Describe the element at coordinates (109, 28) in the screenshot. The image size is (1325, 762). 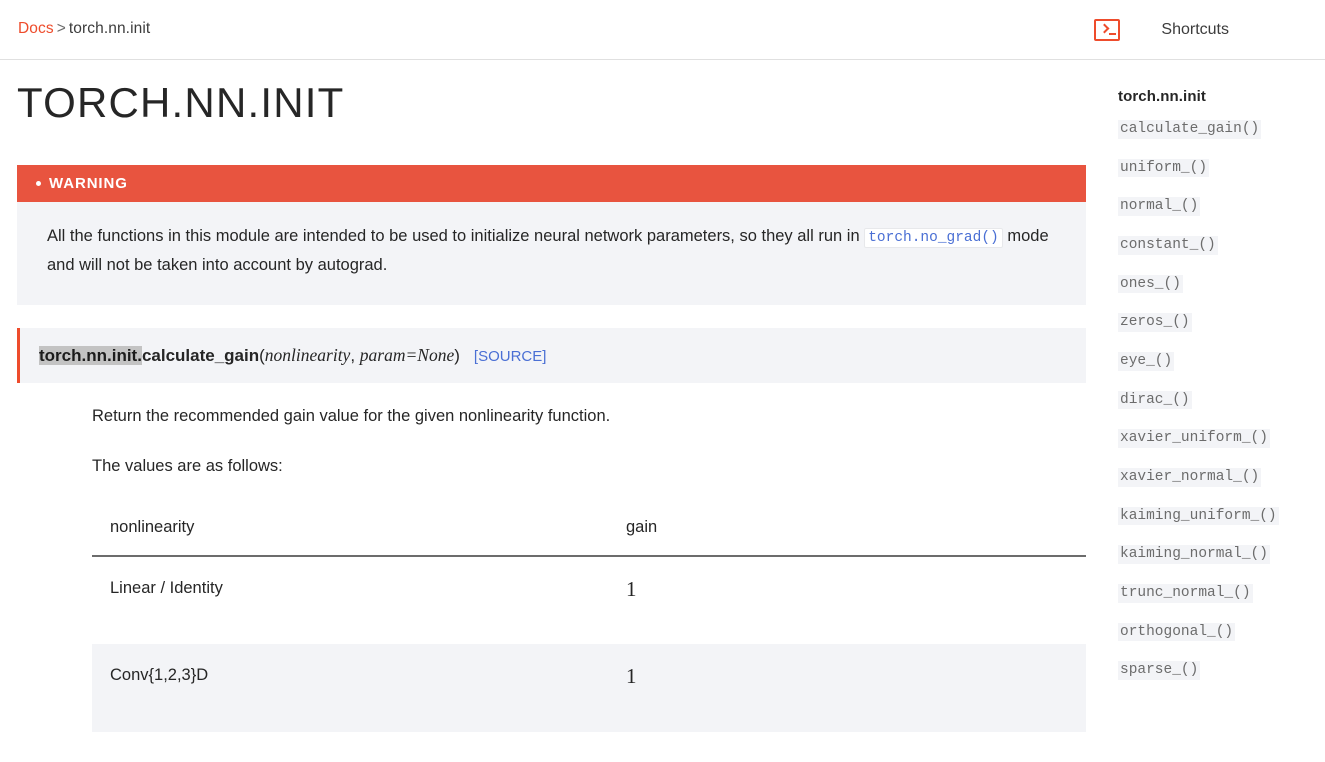
I see `breadcrumb-current: torch.nn.init` at that location.